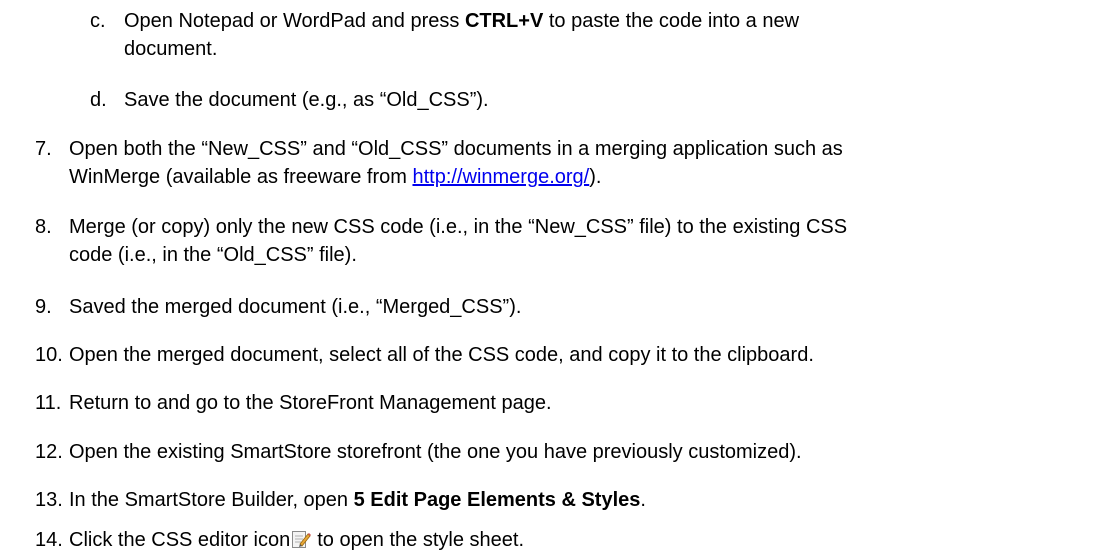  I want to click on step-text: Save the document (e.g., as “Old_CSS”)., so click(306, 100).